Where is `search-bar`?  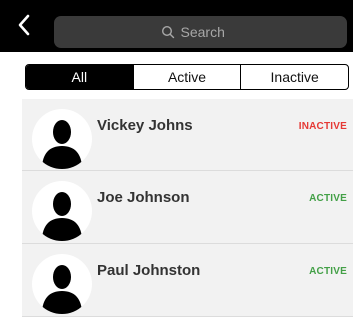 search-bar is located at coordinates (200, 32).